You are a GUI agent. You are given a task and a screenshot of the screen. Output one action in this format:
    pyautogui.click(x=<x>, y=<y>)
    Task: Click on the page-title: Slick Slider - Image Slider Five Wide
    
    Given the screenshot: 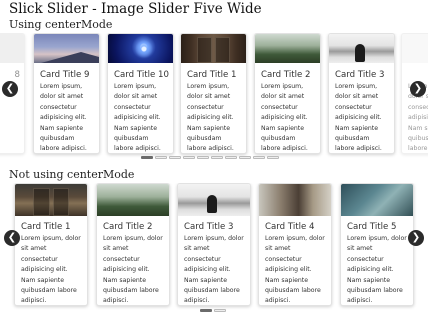 What is the action you would take?
    pyautogui.click(x=135, y=9)
    